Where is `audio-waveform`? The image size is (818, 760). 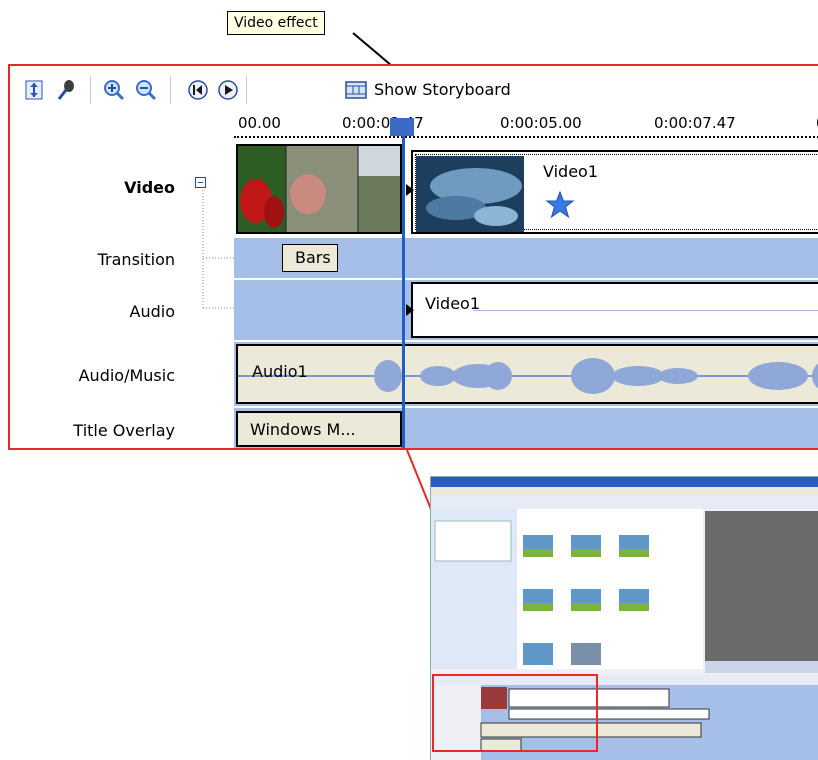 audio-waveform is located at coordinates (528, 376).